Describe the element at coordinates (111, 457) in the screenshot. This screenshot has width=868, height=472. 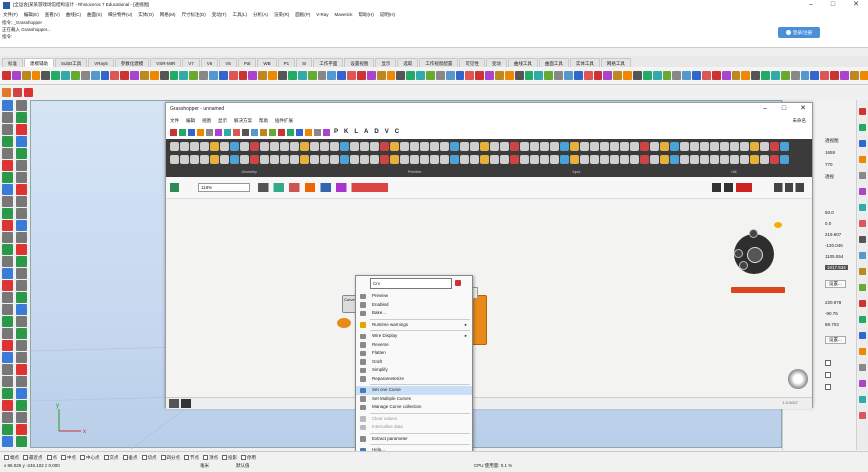
I see `osnap-toggle: 交点` at that location.